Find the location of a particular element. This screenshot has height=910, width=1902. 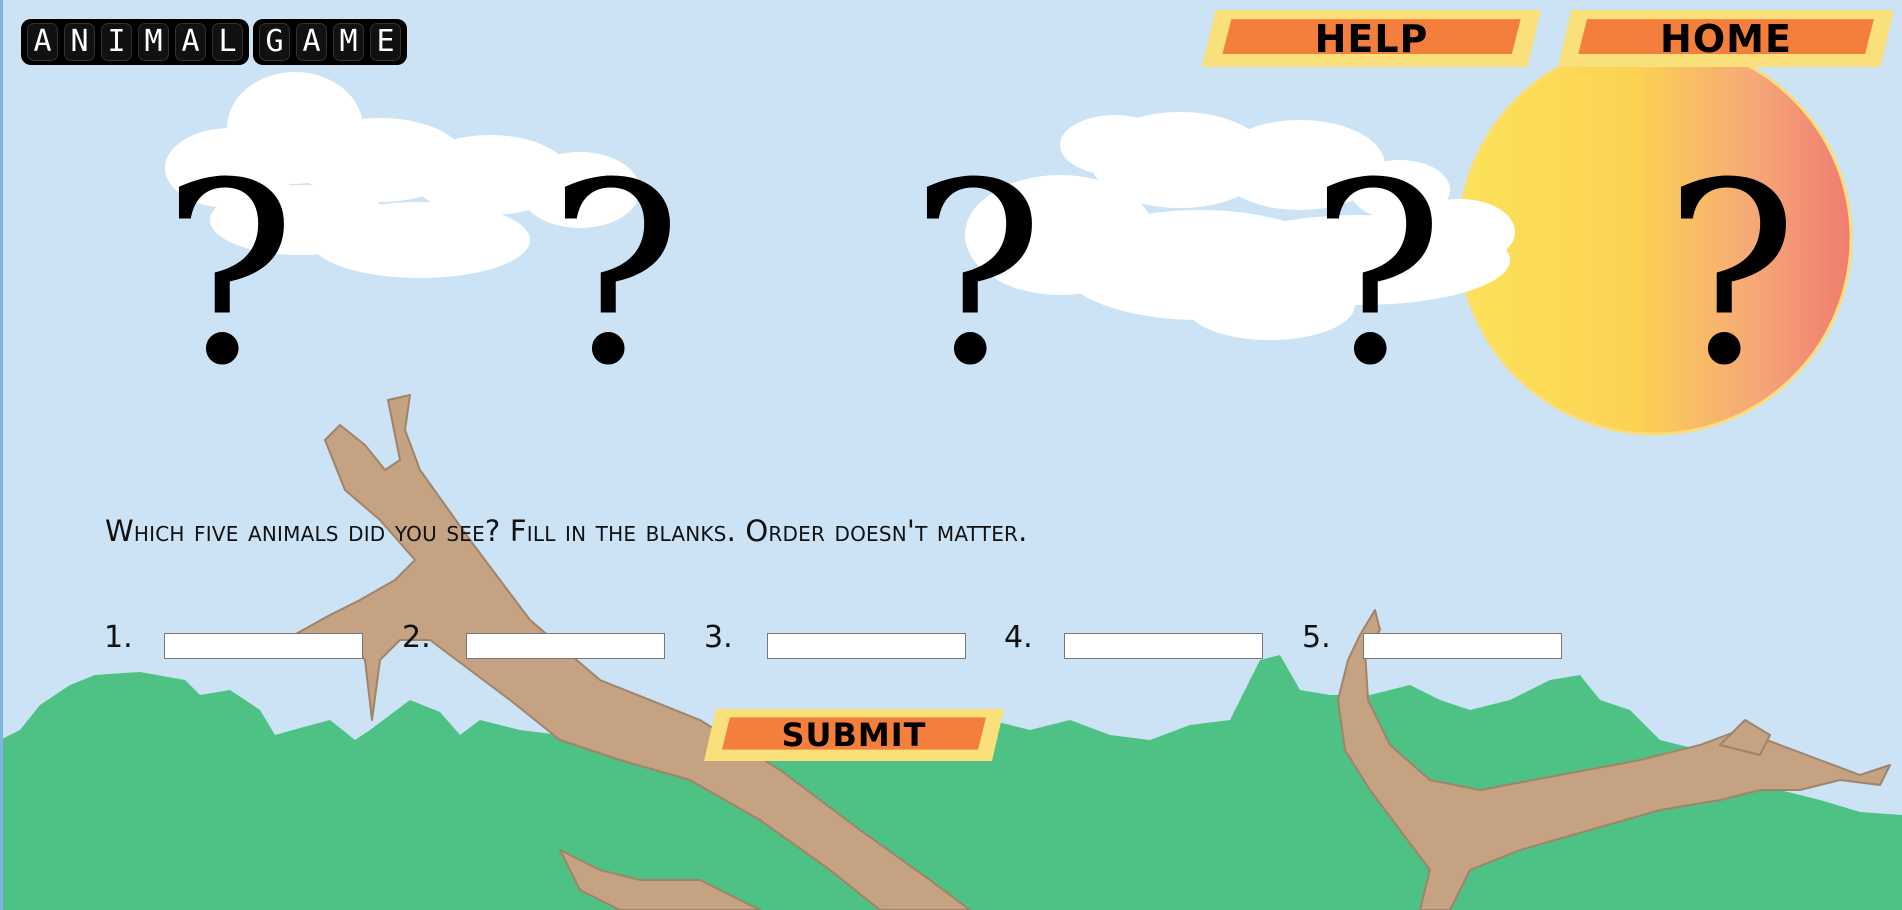

answer-number: 4. is located at coordinates (1018, 637).